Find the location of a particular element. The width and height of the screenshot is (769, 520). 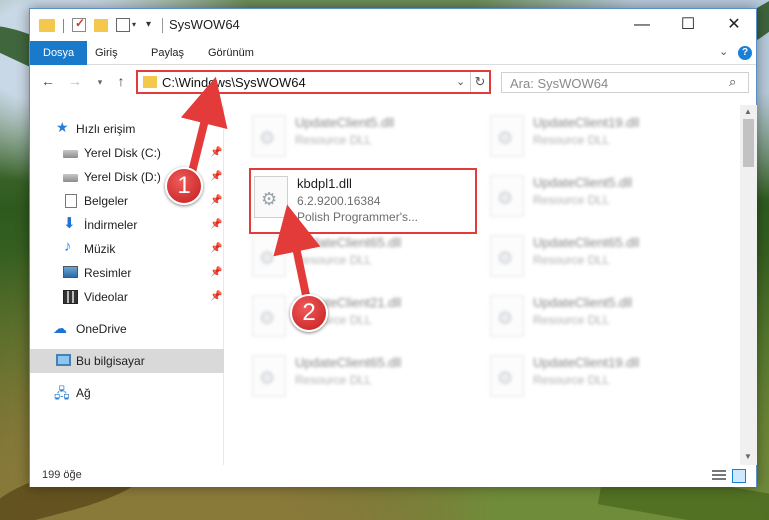

annotation-arrows is located at coordinates (250, 188).